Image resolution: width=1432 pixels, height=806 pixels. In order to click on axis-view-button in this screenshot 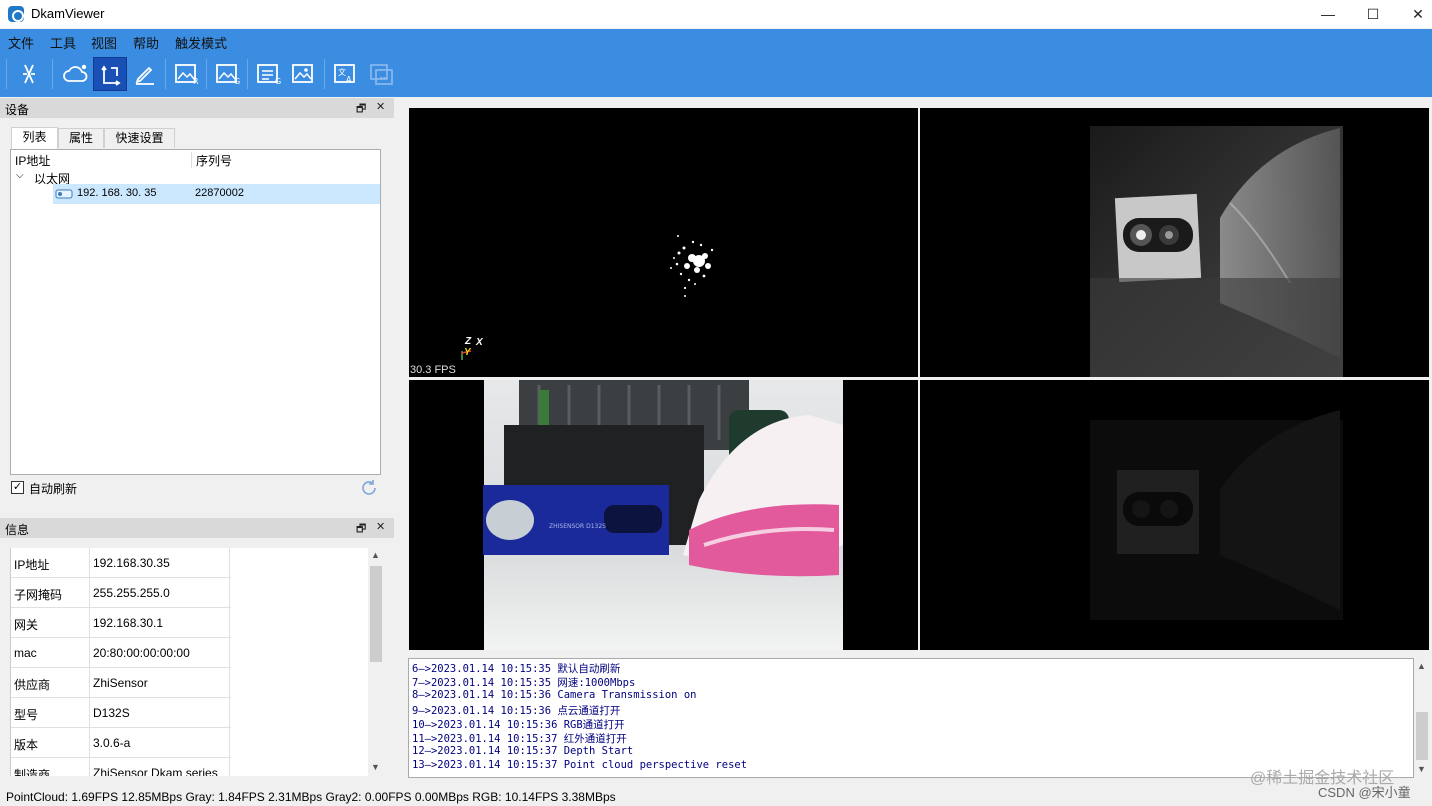, I will do `click(110, 74)`.